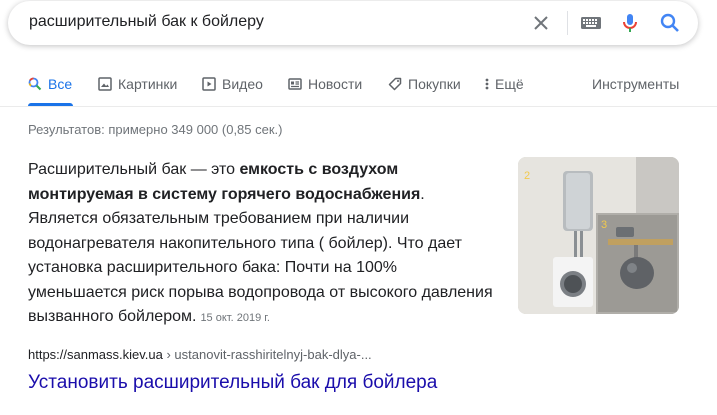  I want to click on tab-video: Видео, so click(232, 84).